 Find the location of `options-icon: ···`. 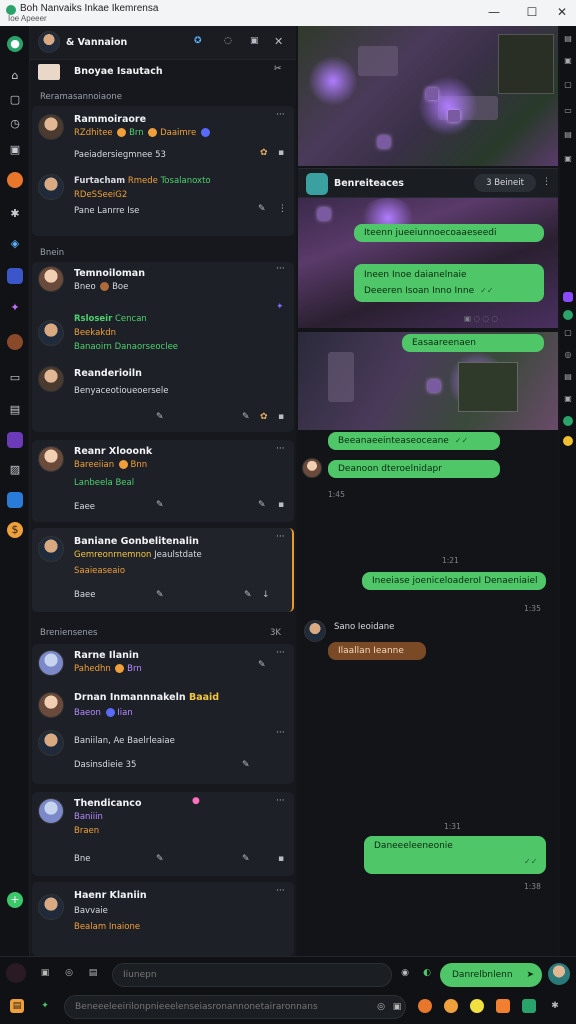

options-icon: ··· is located at coordinates (280, 733).